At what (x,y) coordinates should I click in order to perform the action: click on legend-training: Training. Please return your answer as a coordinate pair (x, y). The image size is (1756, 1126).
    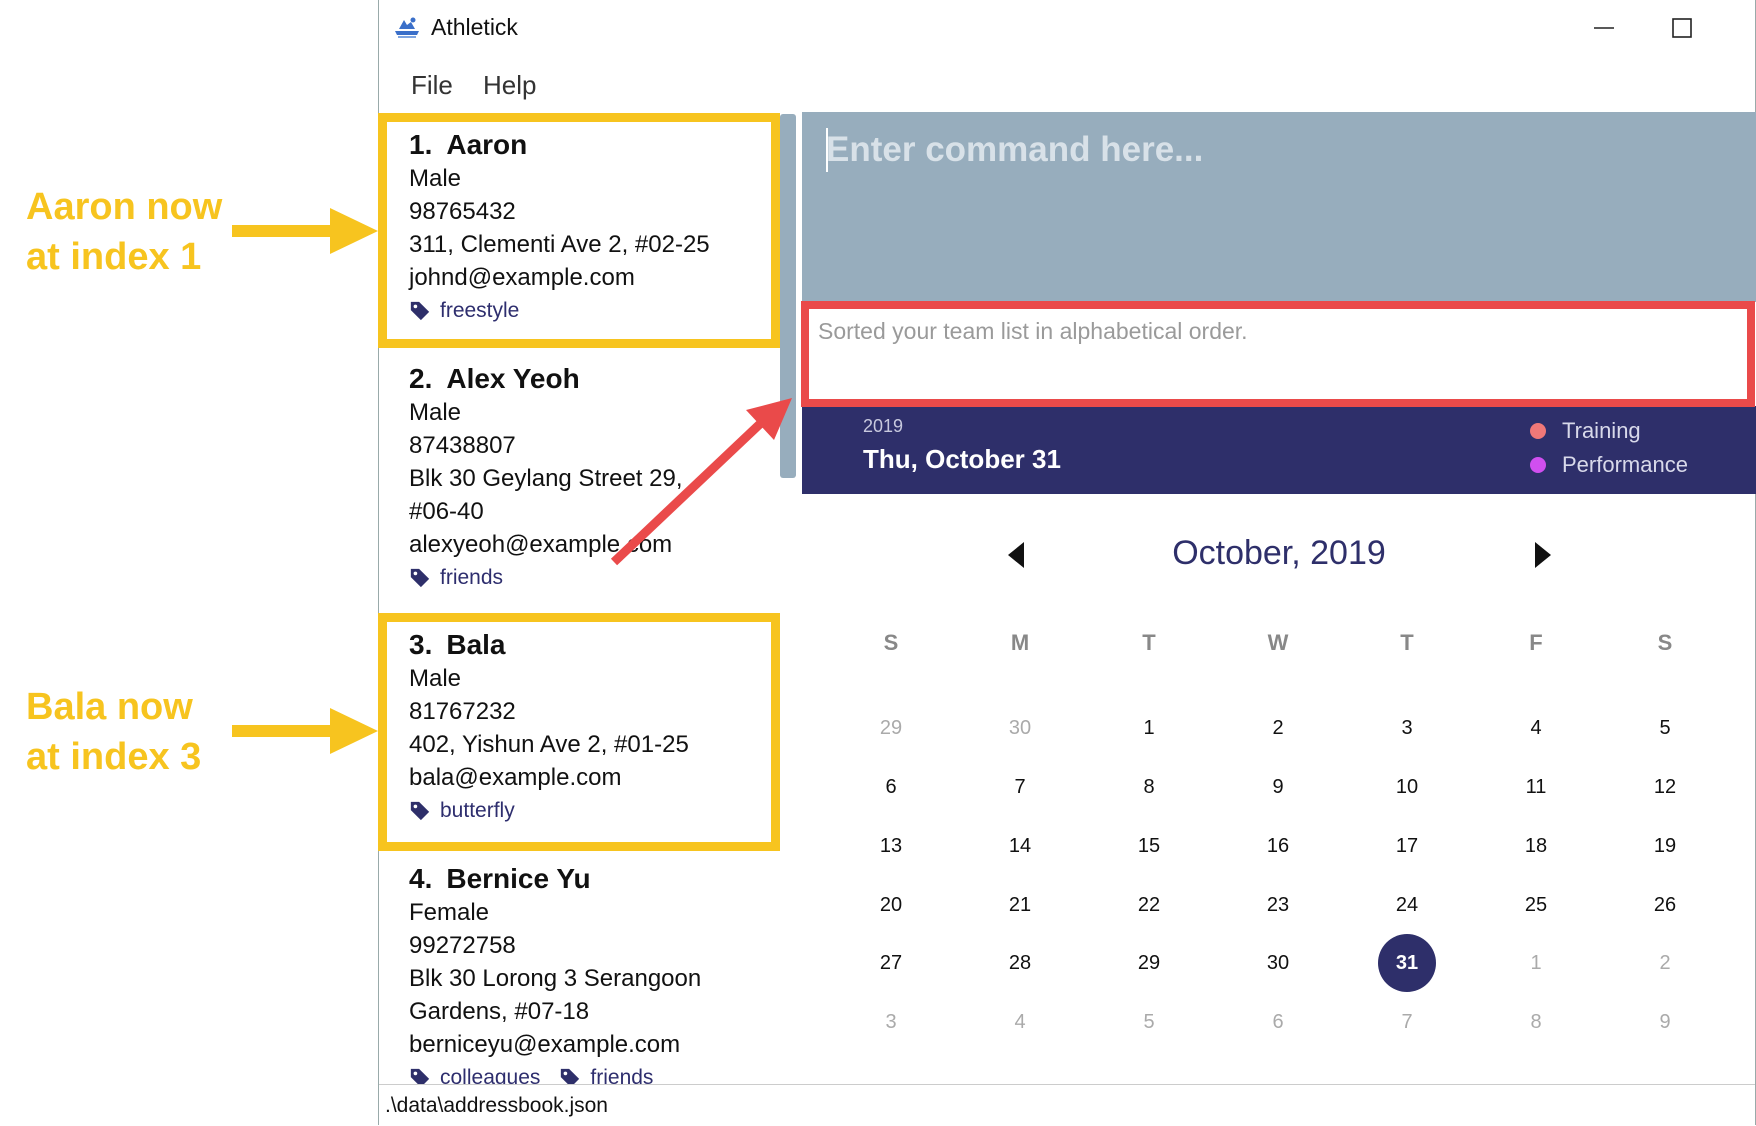
    Looking at the image, I should click on (1585, 431).